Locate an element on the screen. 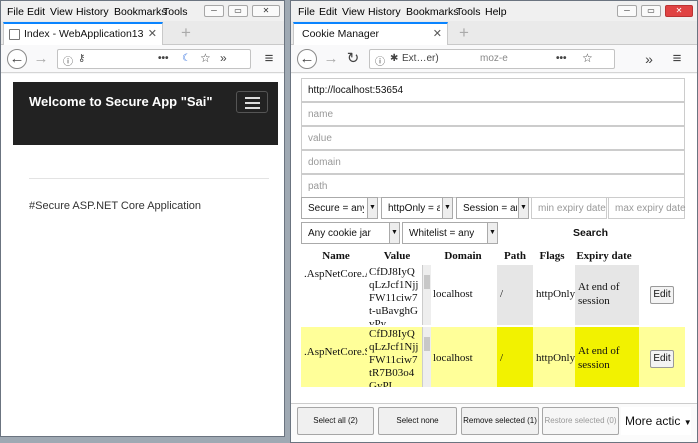 Image resolution: width=698 pixels, height=443 pixels. tab-strip: Cookie Manager ✕ + is located at coordinates (494, 33).